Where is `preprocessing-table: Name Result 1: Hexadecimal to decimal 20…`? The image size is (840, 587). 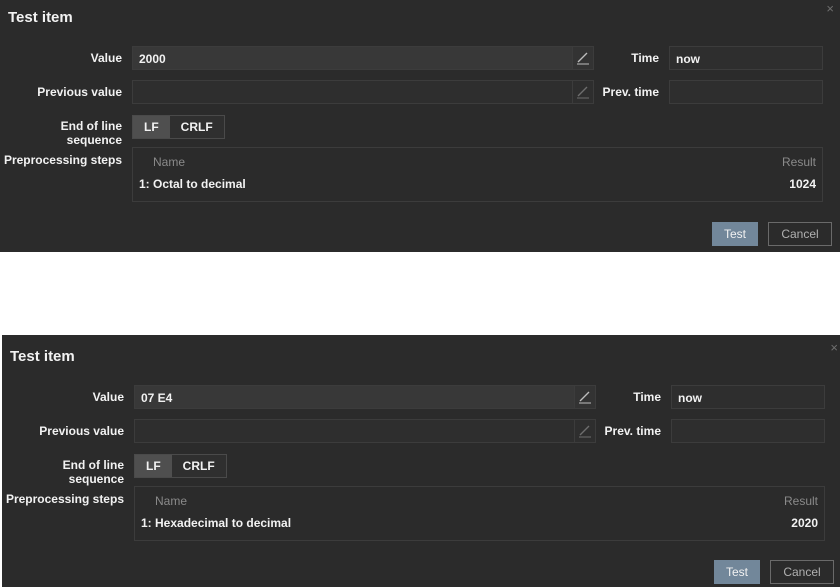
preprocessing-table: Name Result 1: Hexadecimal to decimal 20… is located at coordinates (479, 513).